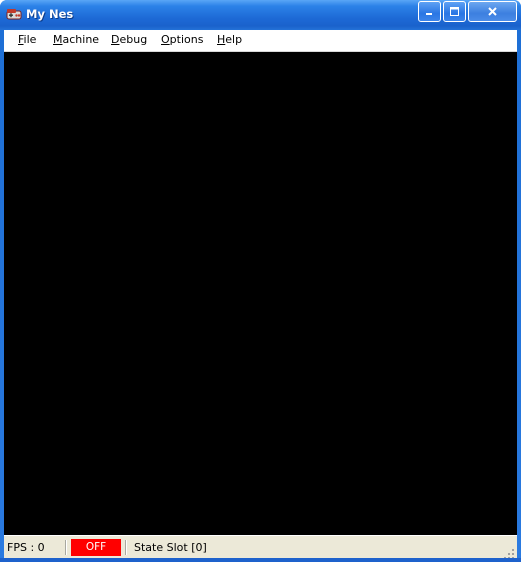 This screenshot has width=521, height=562. I want to click on fps-counter: FPS : 0, so click(26, 547).